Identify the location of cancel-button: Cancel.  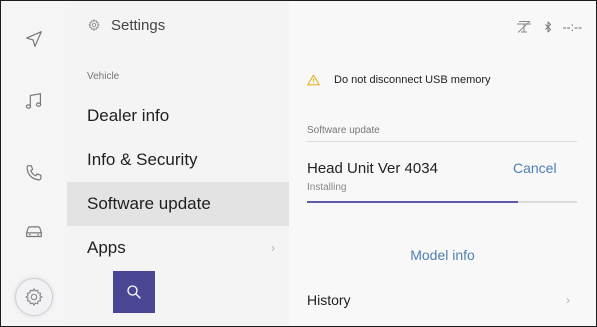
(535, 168).